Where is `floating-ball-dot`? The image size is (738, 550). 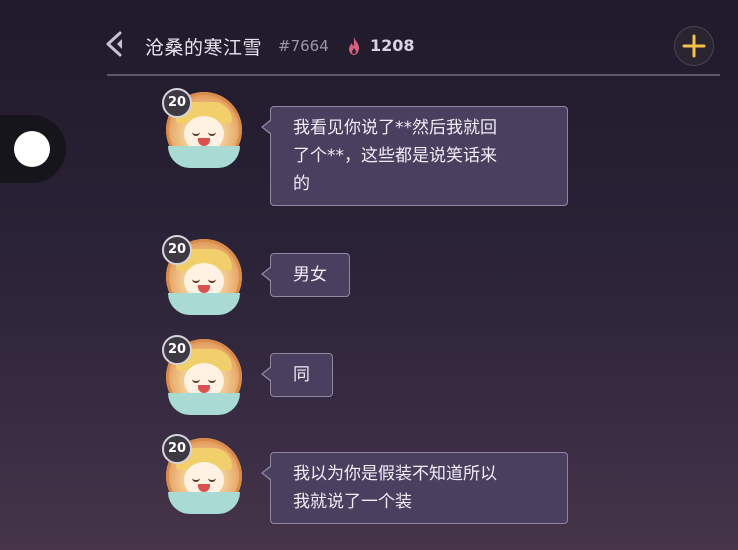 floating-ball-dot is located at coordinates (32, 149).